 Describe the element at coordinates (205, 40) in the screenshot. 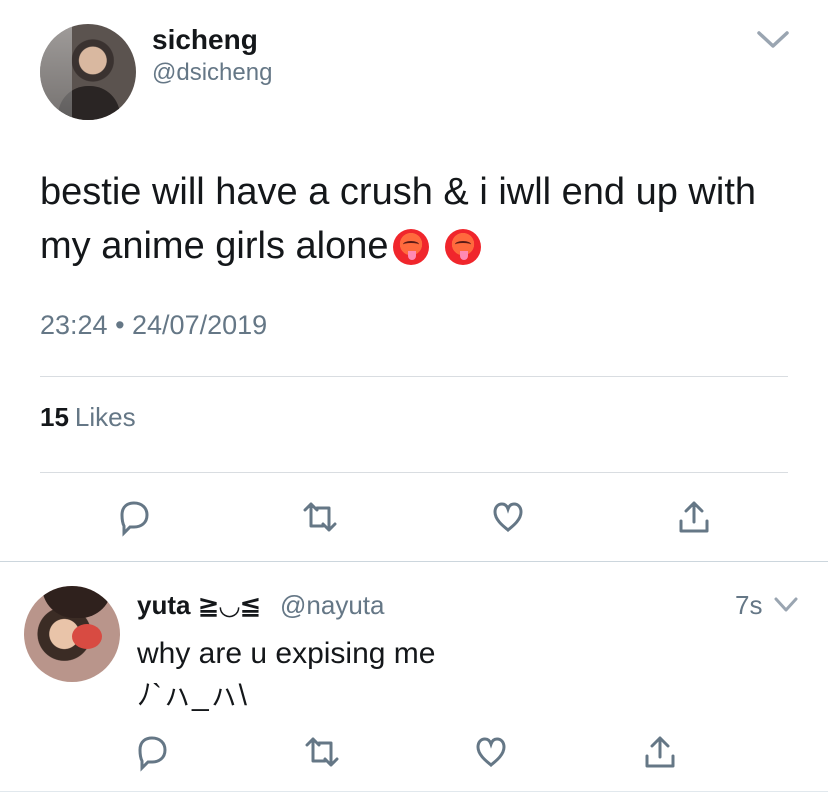

I see `tweet-author-name: sicheng` at that location.